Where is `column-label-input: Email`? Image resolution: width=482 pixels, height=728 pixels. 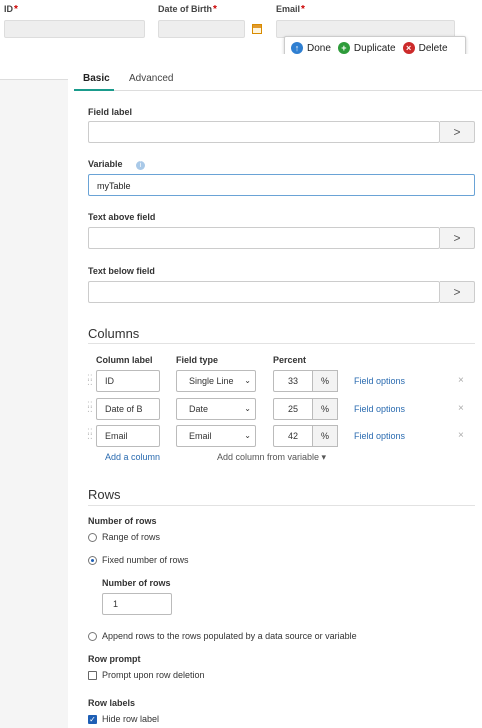
column-label-input: Email is located at coordinates (128, 436).